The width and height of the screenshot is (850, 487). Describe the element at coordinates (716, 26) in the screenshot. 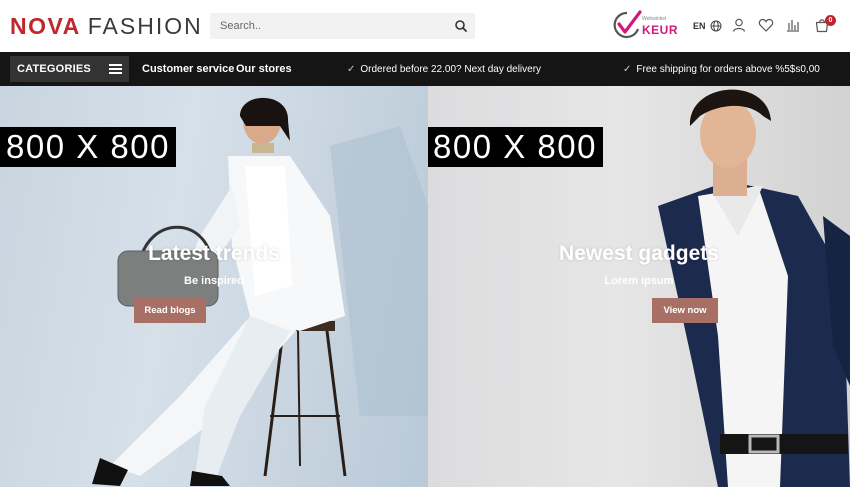

I see `globe-icon` at that location.